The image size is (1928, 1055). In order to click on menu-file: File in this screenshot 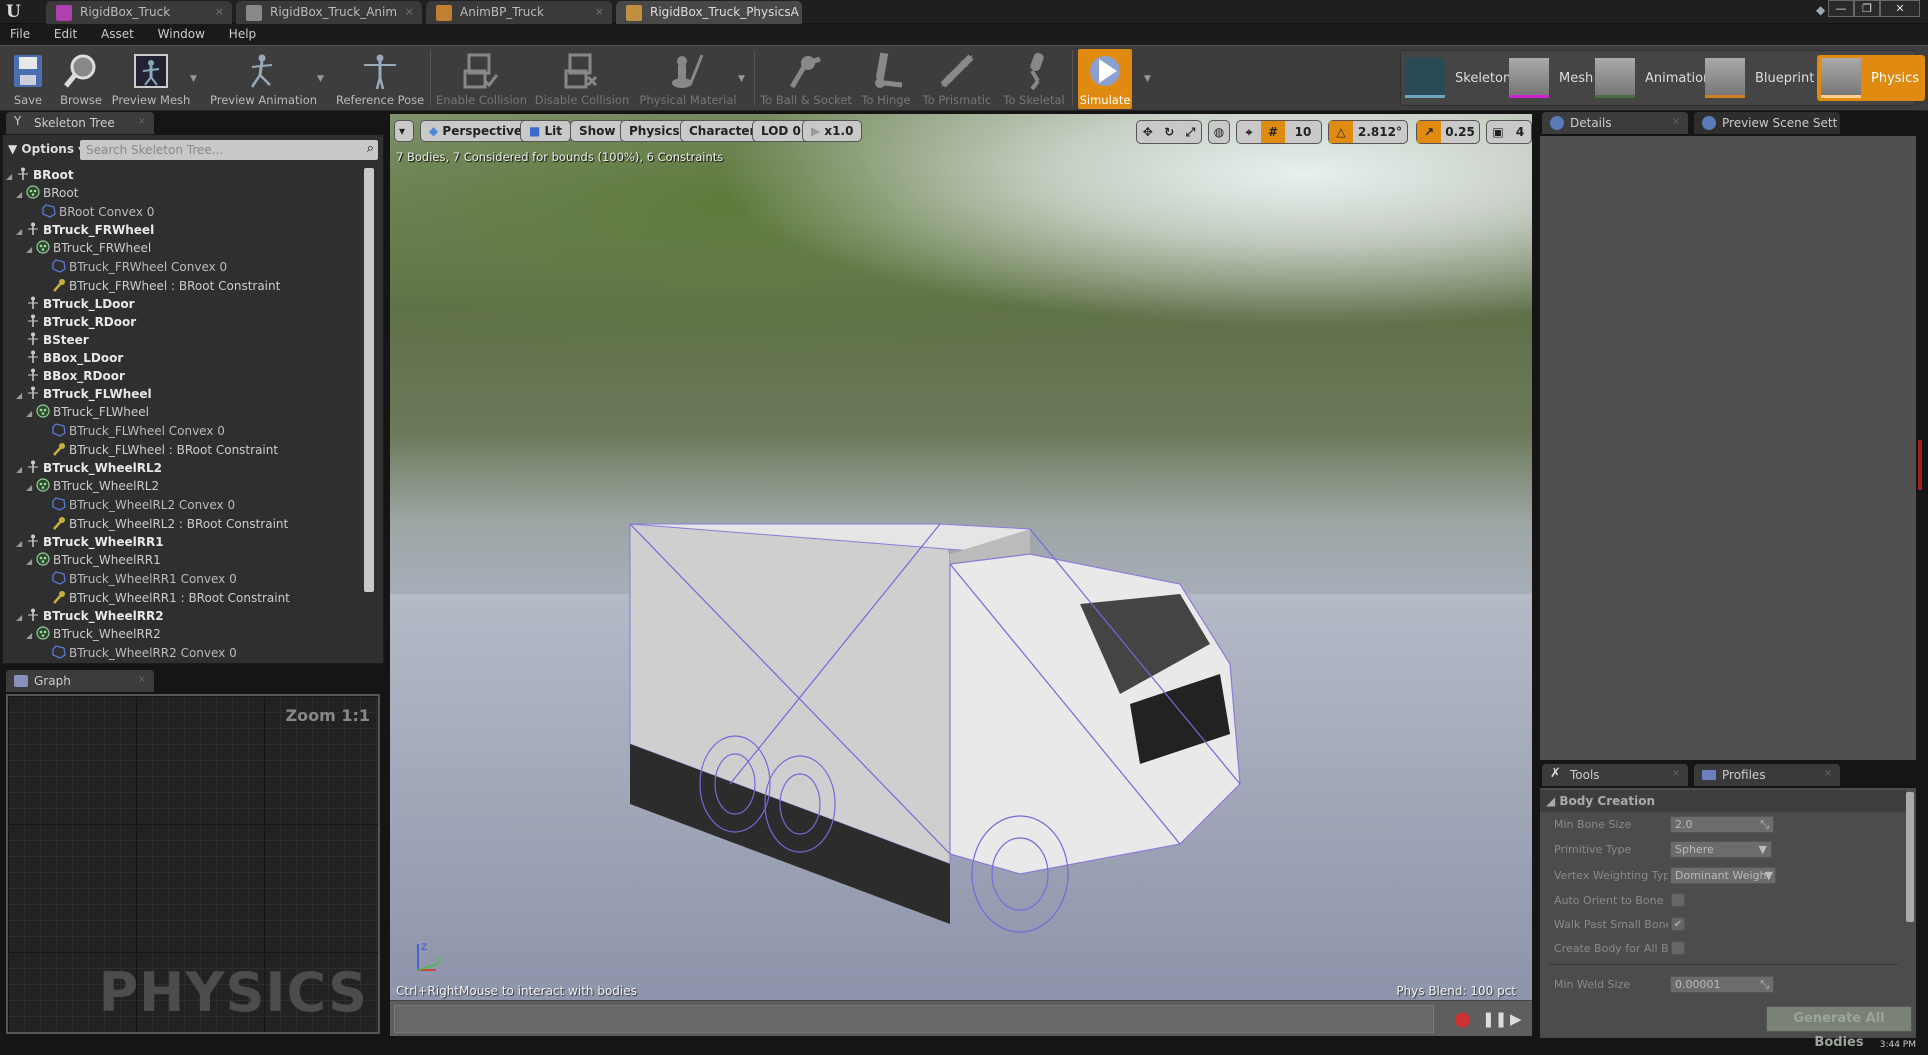, I will do `click(20, 32)`.